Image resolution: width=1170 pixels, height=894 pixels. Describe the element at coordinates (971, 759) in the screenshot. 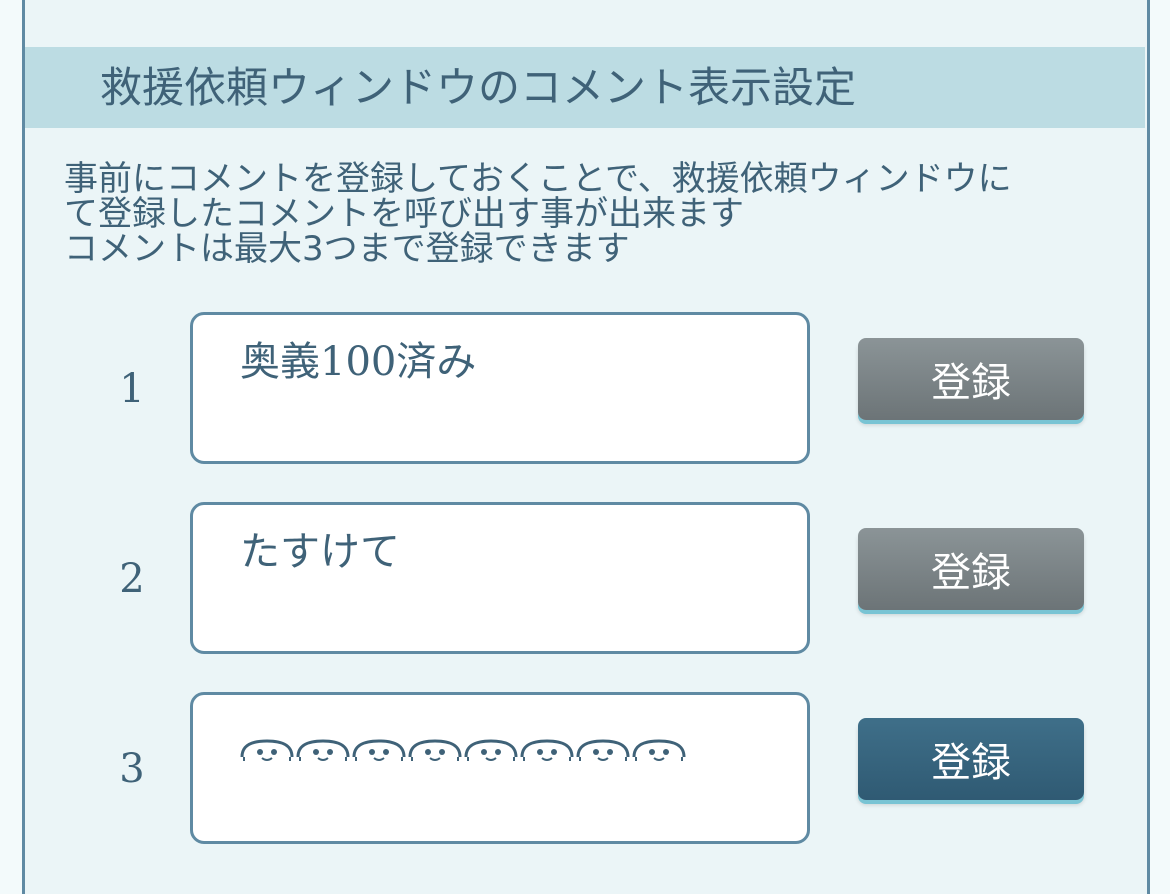

I see `register-button-3: 登録` at that location.